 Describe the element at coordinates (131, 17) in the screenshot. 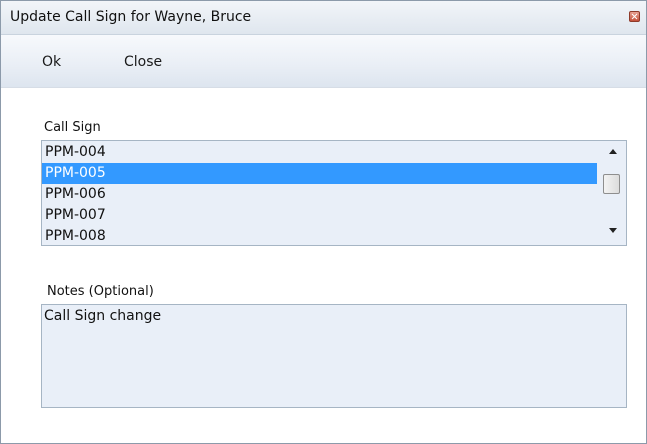

I see `window-title: Update Call Sign for Wayne, Bruce` at that location.